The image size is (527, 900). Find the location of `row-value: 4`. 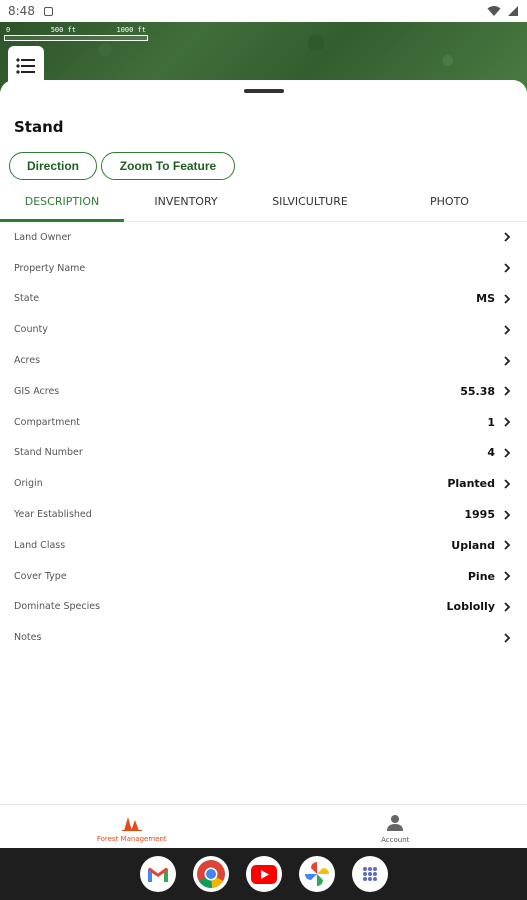

row-value: 4 is located at coordinates (491, 453).